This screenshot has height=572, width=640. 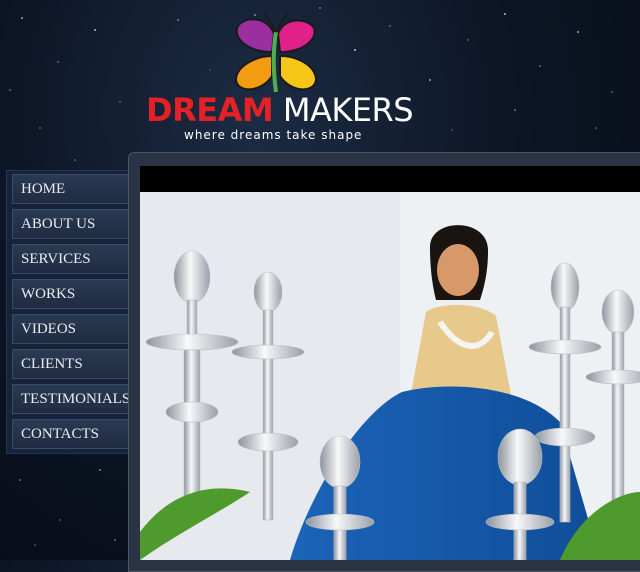 I want to click on nav-item-works: WORKS, so click(x=72, y=294).